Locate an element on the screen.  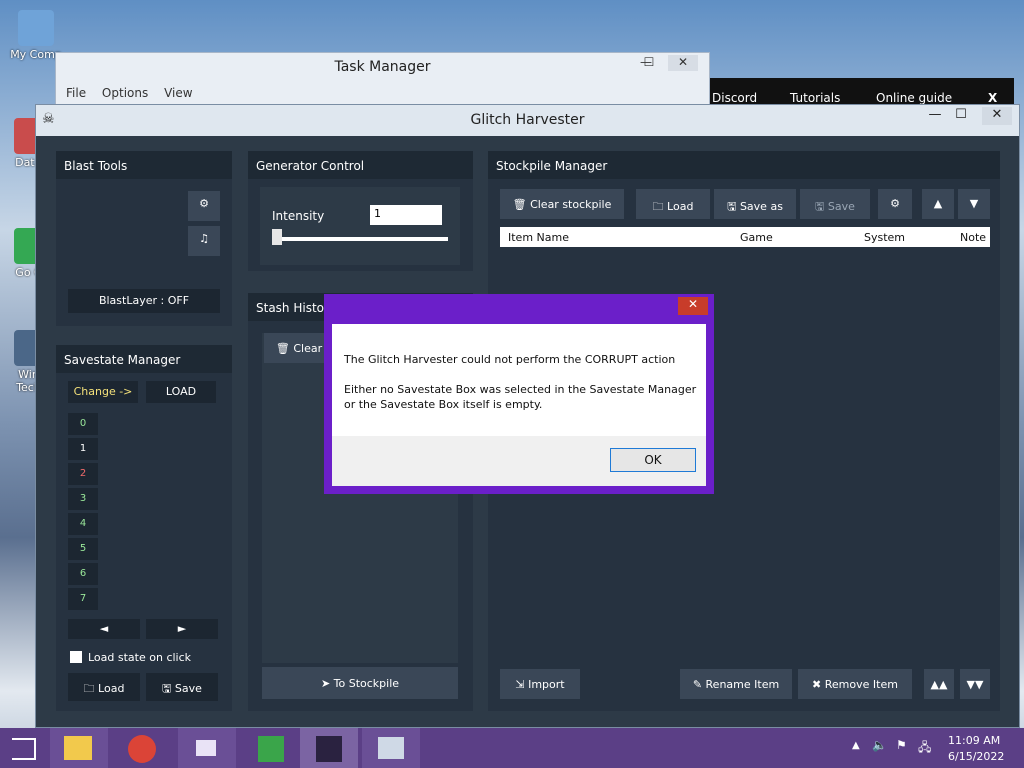
savestate-slot: 0 is located at coordinates (83, 424).